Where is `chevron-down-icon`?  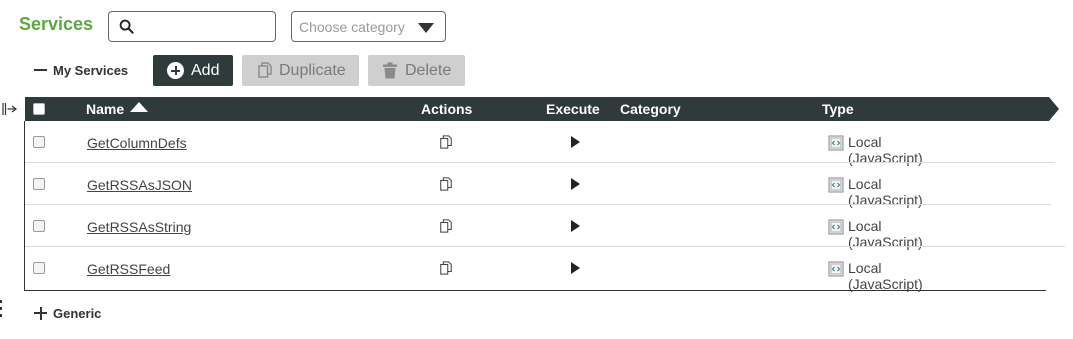 chevron-down-icon is located at coordinates (426, 28).